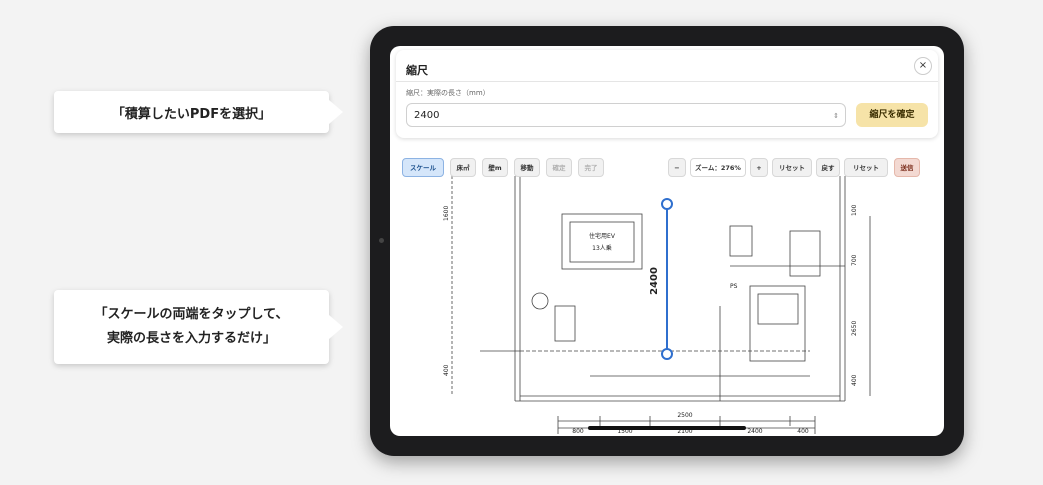 This screenshot has height=485, width=1043. What do you see at coordinates (591, 167) in the screenshot?
I see `finish-tool-button: 完了` at bounding box center [591, 167].